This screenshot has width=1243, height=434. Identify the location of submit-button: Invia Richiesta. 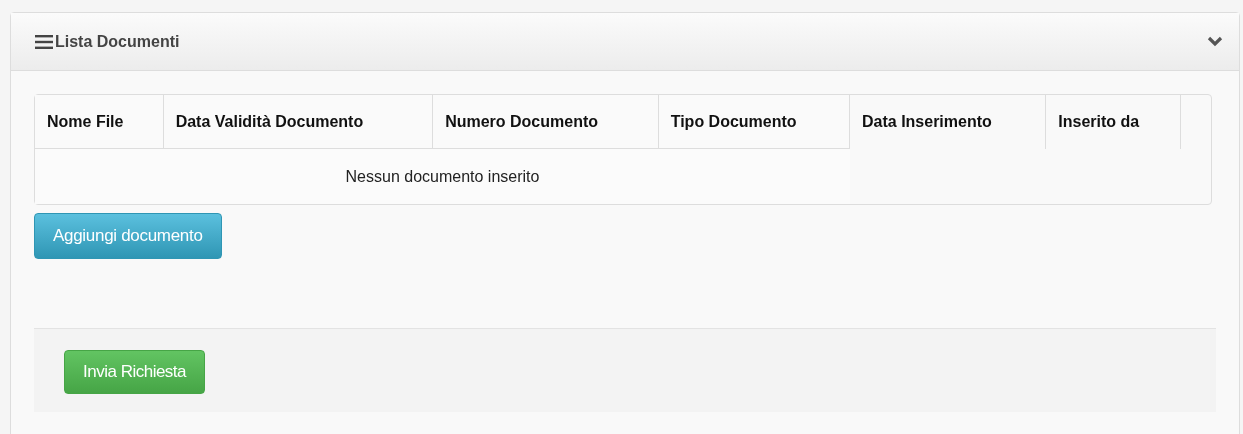
(135, 372).